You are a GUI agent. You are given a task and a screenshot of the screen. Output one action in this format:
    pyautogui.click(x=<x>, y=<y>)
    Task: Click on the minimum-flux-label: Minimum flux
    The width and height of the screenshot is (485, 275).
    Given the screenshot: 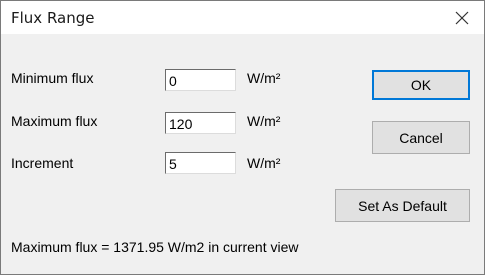 What is the action you would take?
    pyautogui.click(x=52, y=78)
    